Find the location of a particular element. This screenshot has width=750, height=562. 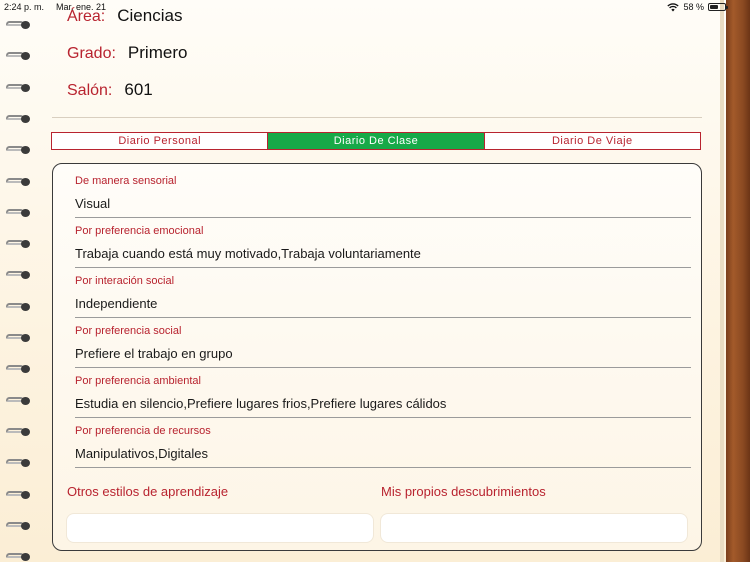

grade-label: Grado: is located at coordinates (91, 53).